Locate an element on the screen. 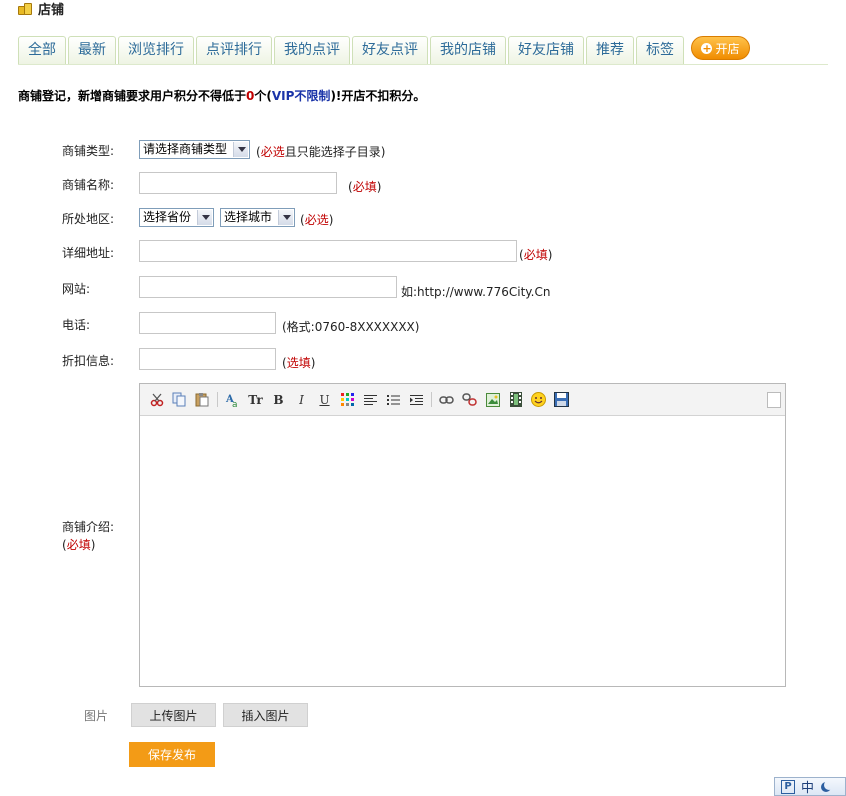 This screenshot has height=796, width=846. tab-latest: 最新 is located at coordinates (92, 50).